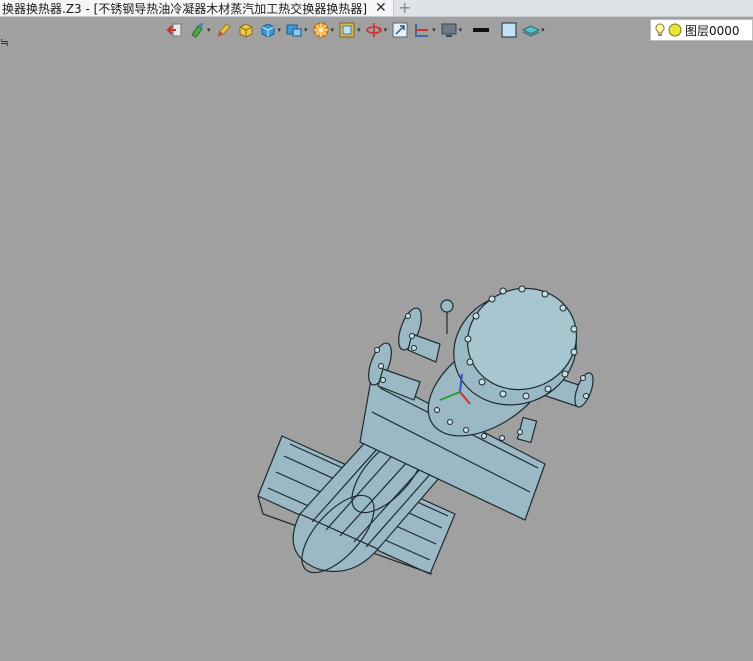 Image resolution: width=753 pixels, height=661 pixels. I want to click on view-button: ▾, so click(349, 30).